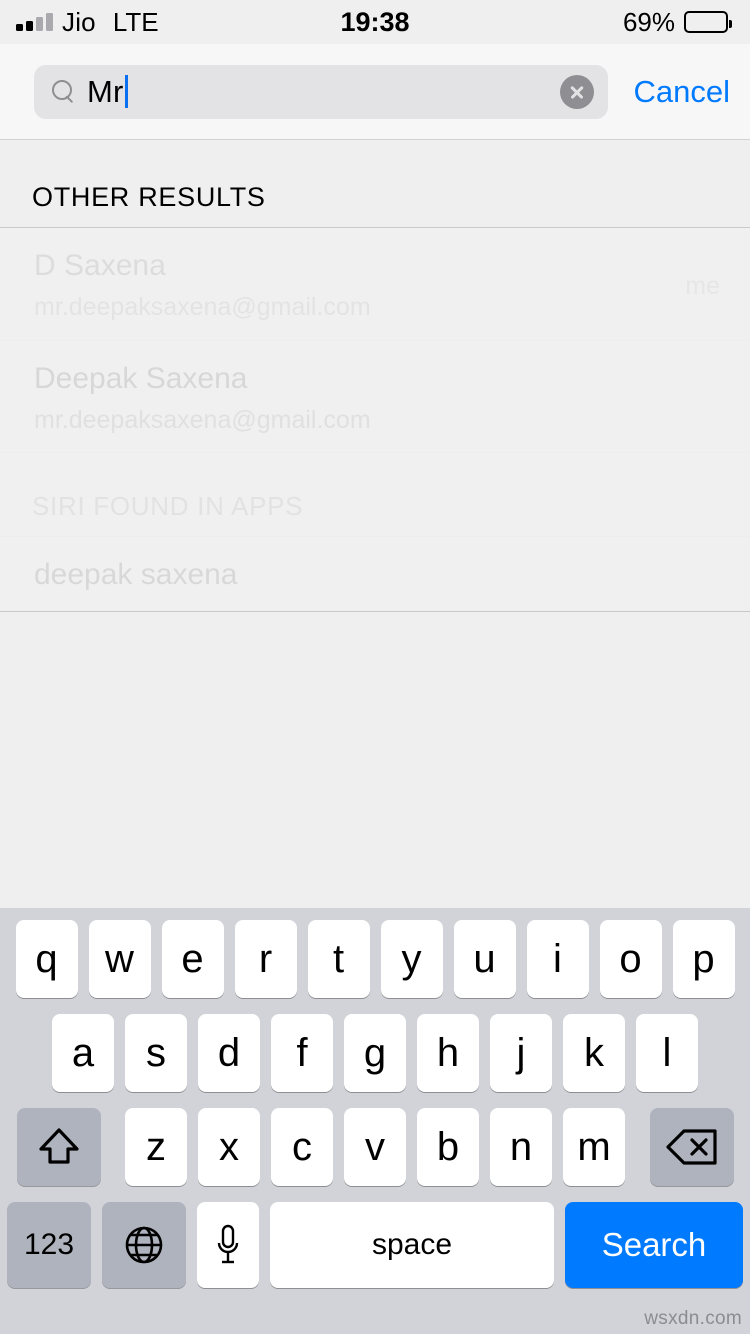 The height and width of the screenshot is (1334, 750). I want to click on key-z: z, so click(156, 1147).